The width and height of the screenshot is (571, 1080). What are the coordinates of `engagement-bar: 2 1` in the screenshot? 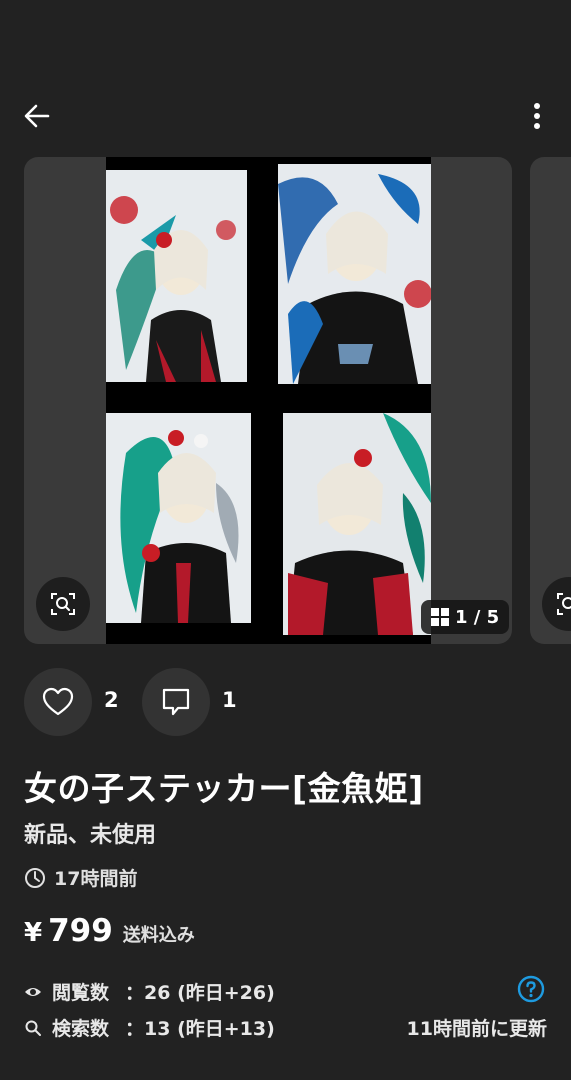 It's located at (284, 702).